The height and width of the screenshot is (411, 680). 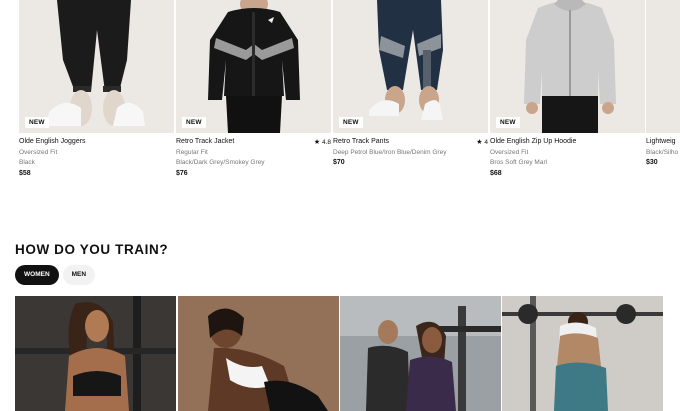 I want to click on product-name: Retro Track Jacket, so click(x=205, y=141).